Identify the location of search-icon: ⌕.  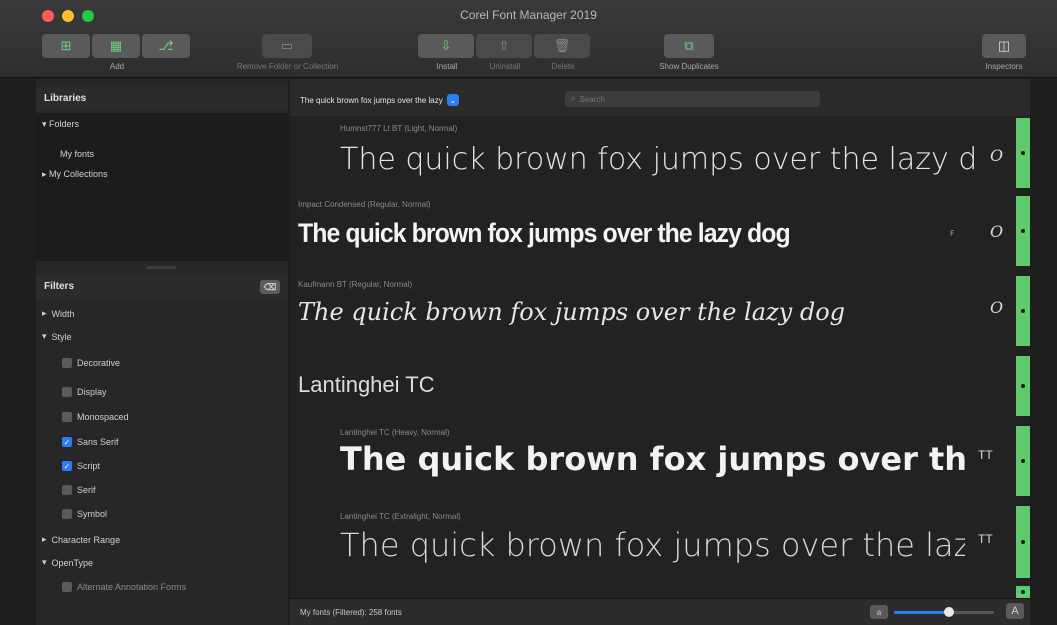
(573, 98).